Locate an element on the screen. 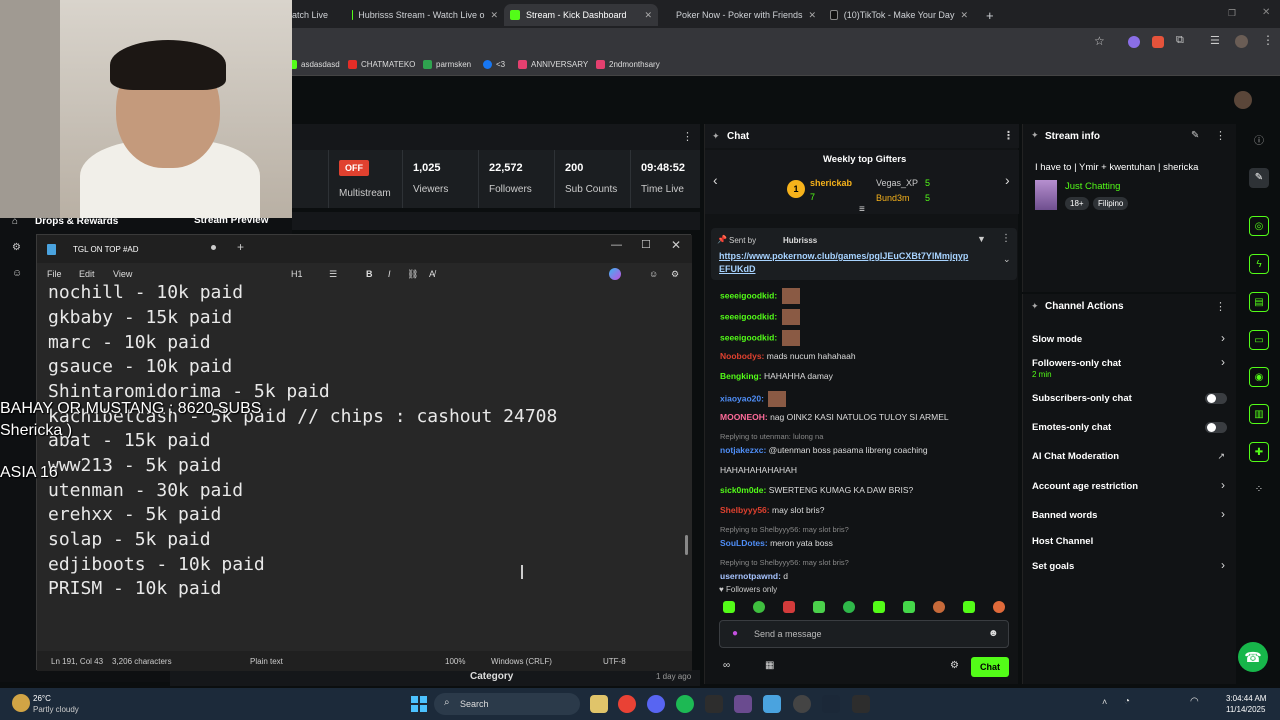  heading-dropdown: H1 is located at coordinates (297, 274).